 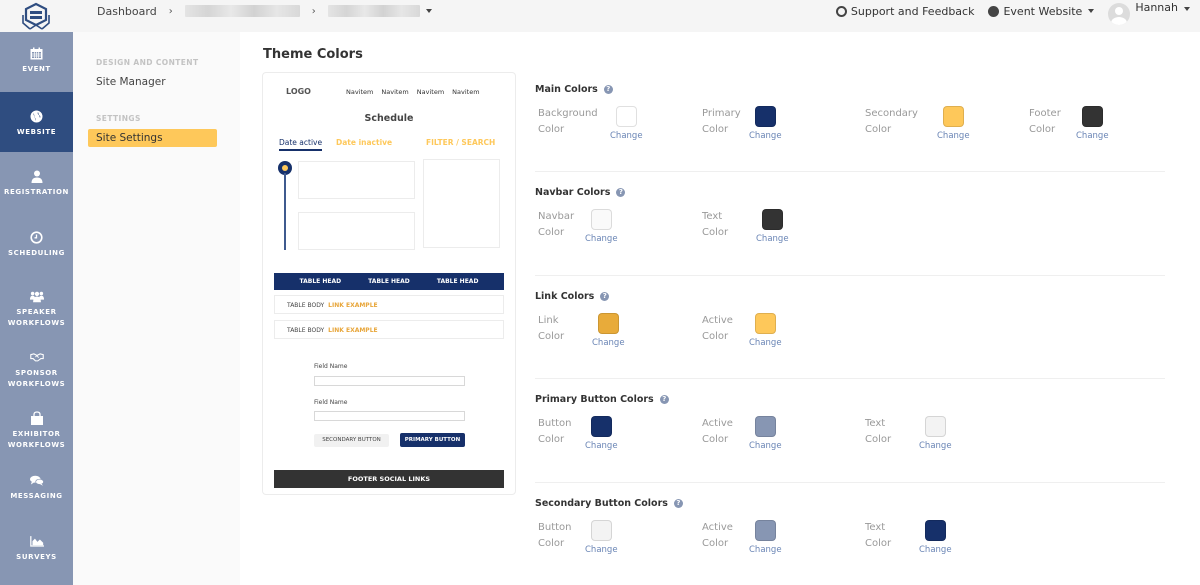 What do you see at coordinates (613, 229) in the screenshot?
I see `color-setting: Navbar Color Change` at bounding box center [613, 229].